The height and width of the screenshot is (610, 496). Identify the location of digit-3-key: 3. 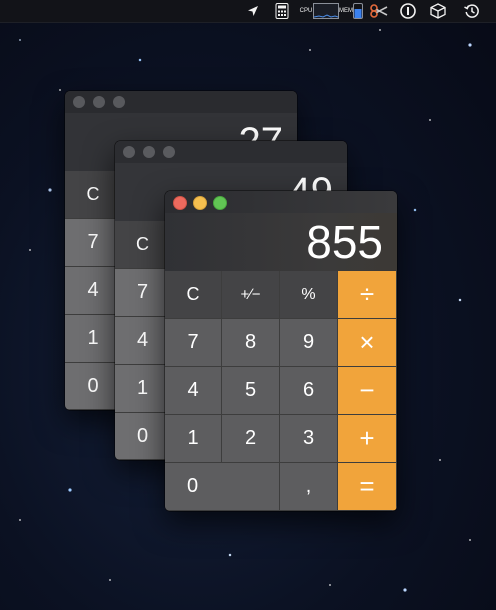
(309, 439).